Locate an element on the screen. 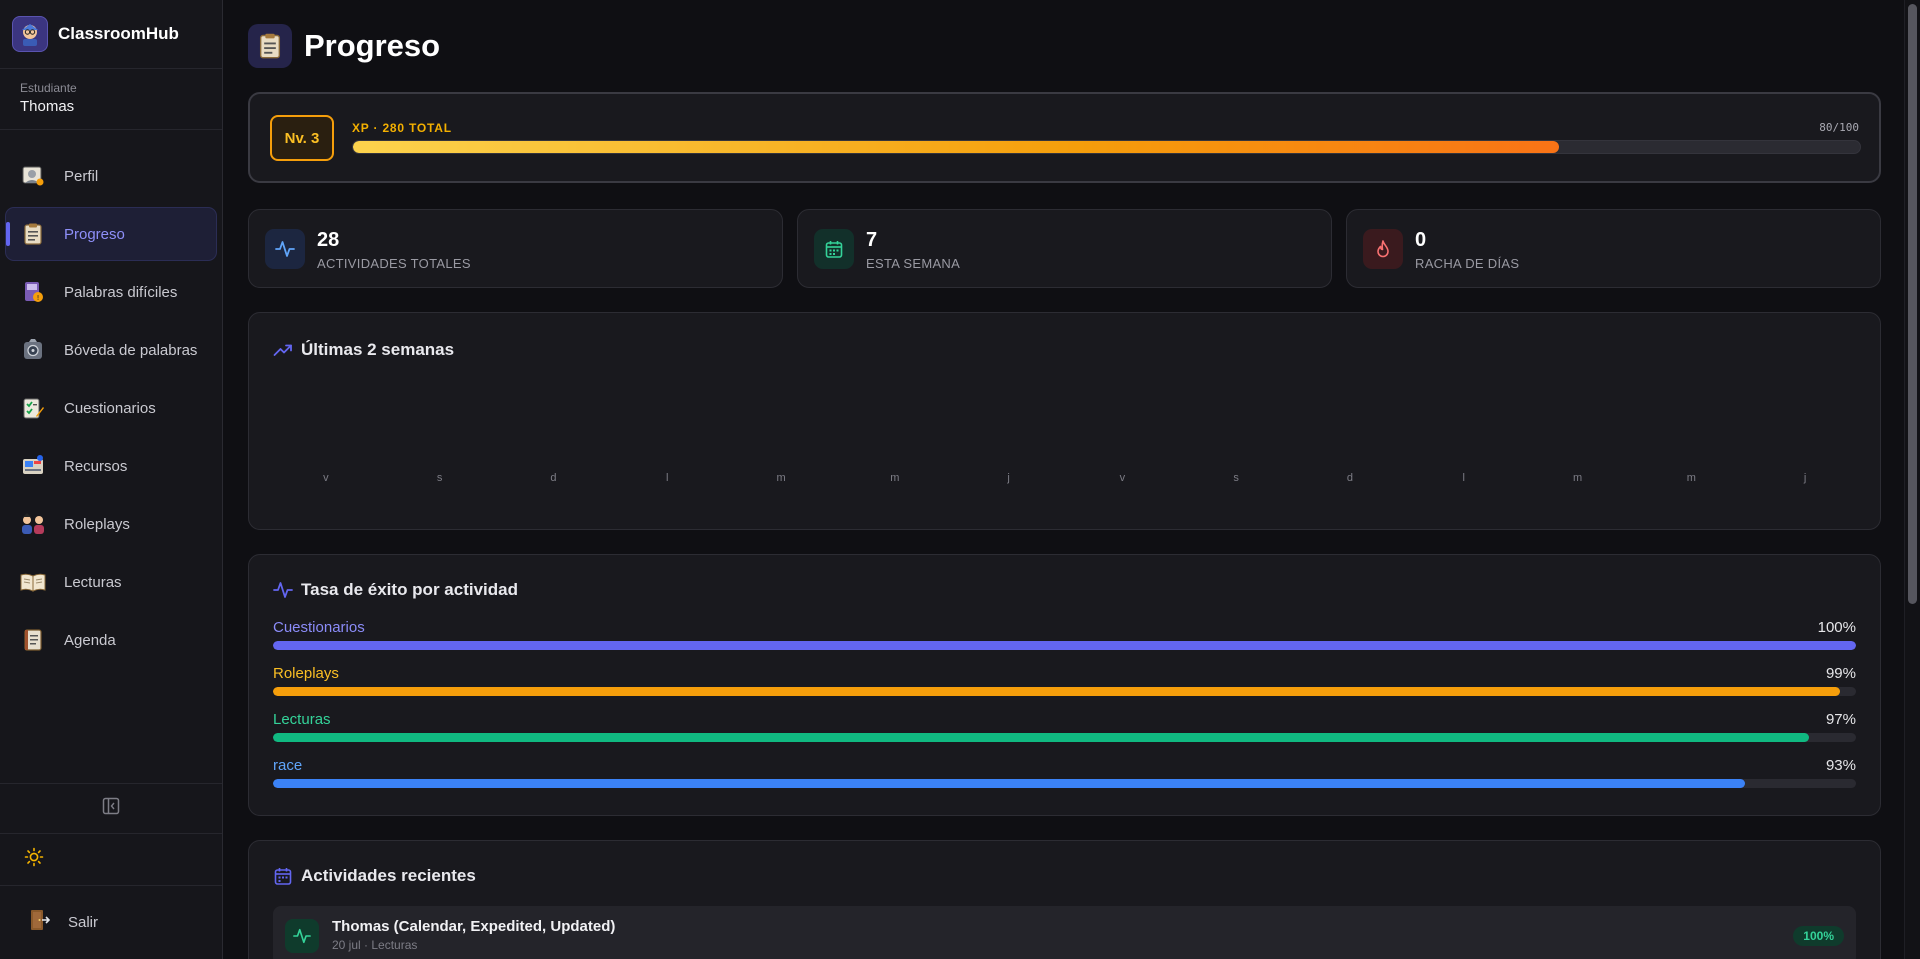 This screenshot has width=1920, height=959. trending-up-icon is located at coordinates (283, 350).